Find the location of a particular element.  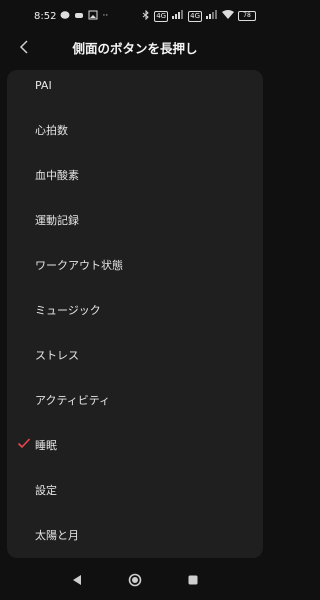

option-label: 血中酸素 is located at coordinates (57, 175).